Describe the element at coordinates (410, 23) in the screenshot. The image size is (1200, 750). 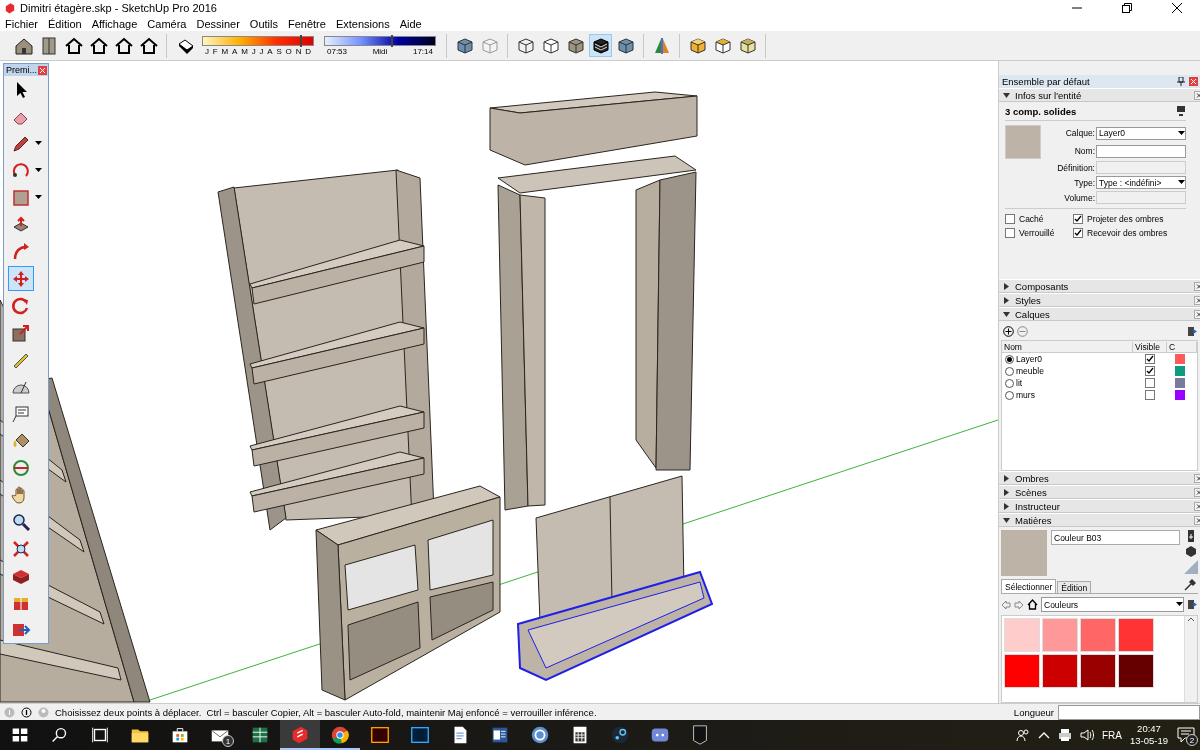
I see `menu-item: Aide` at that location.